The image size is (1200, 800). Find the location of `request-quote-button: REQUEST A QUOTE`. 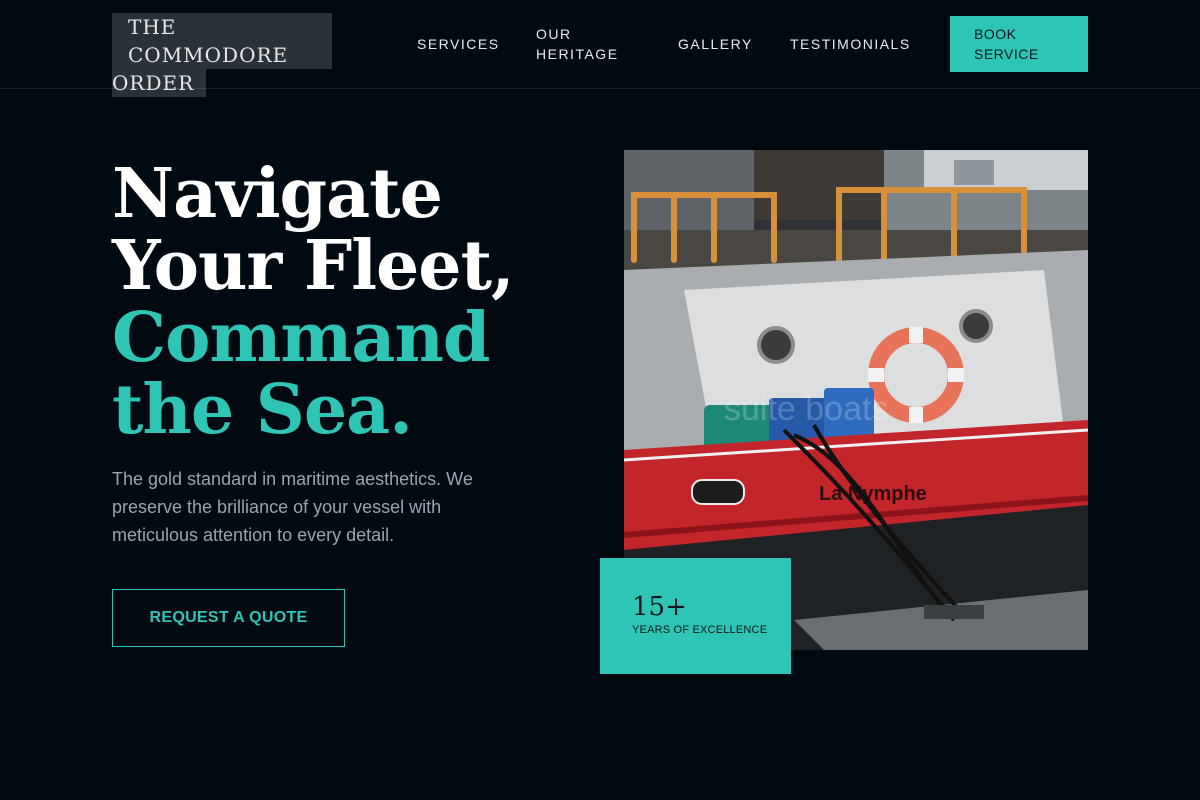

request-quote-button: REQUEST A QUOTE is located at coordinates (228, 618).